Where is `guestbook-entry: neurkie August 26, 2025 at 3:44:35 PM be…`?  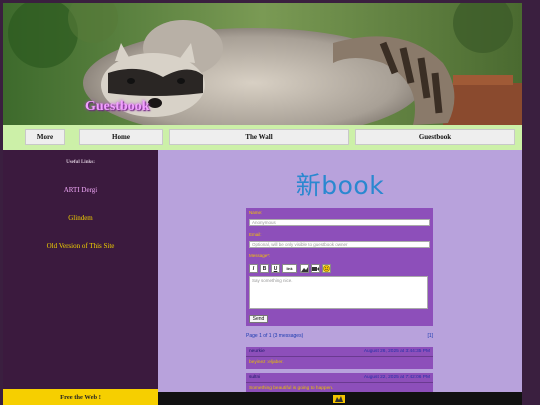
guestbook-entry: neurkie August 26, 2025 at 3:44:35 PM be… is located at coordinates (339, 358).